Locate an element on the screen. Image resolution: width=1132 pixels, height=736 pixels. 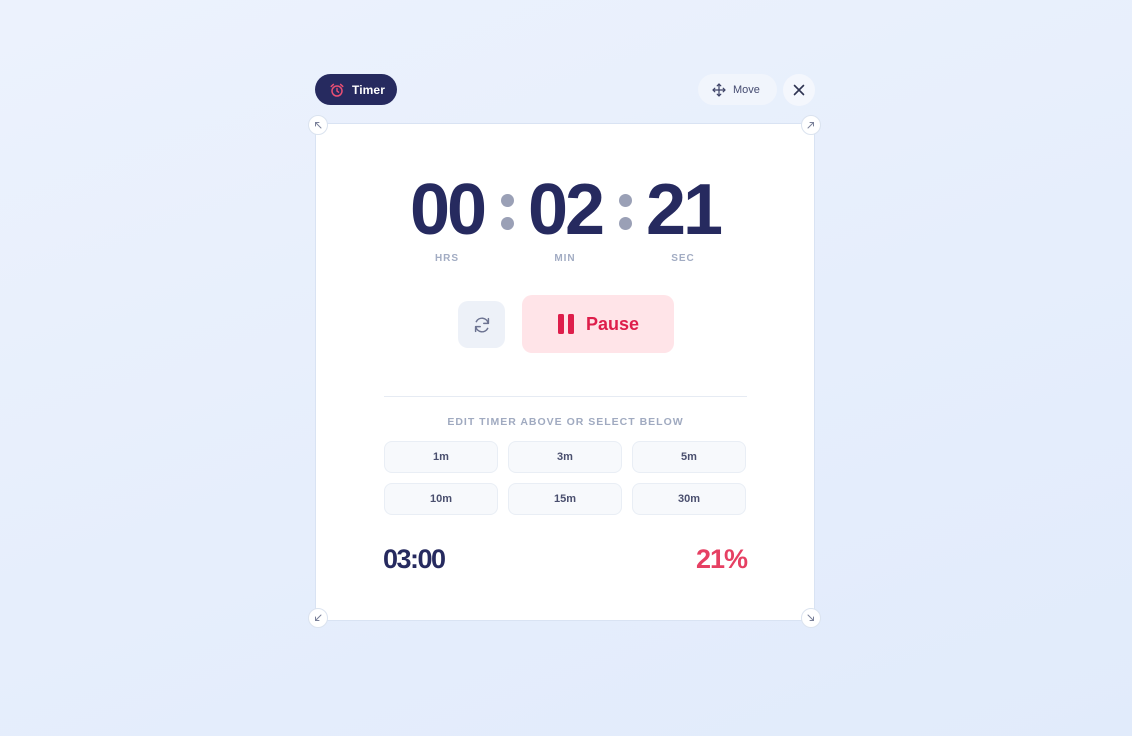
preset-5m-button: 5m is located at coordinates (689, 457).